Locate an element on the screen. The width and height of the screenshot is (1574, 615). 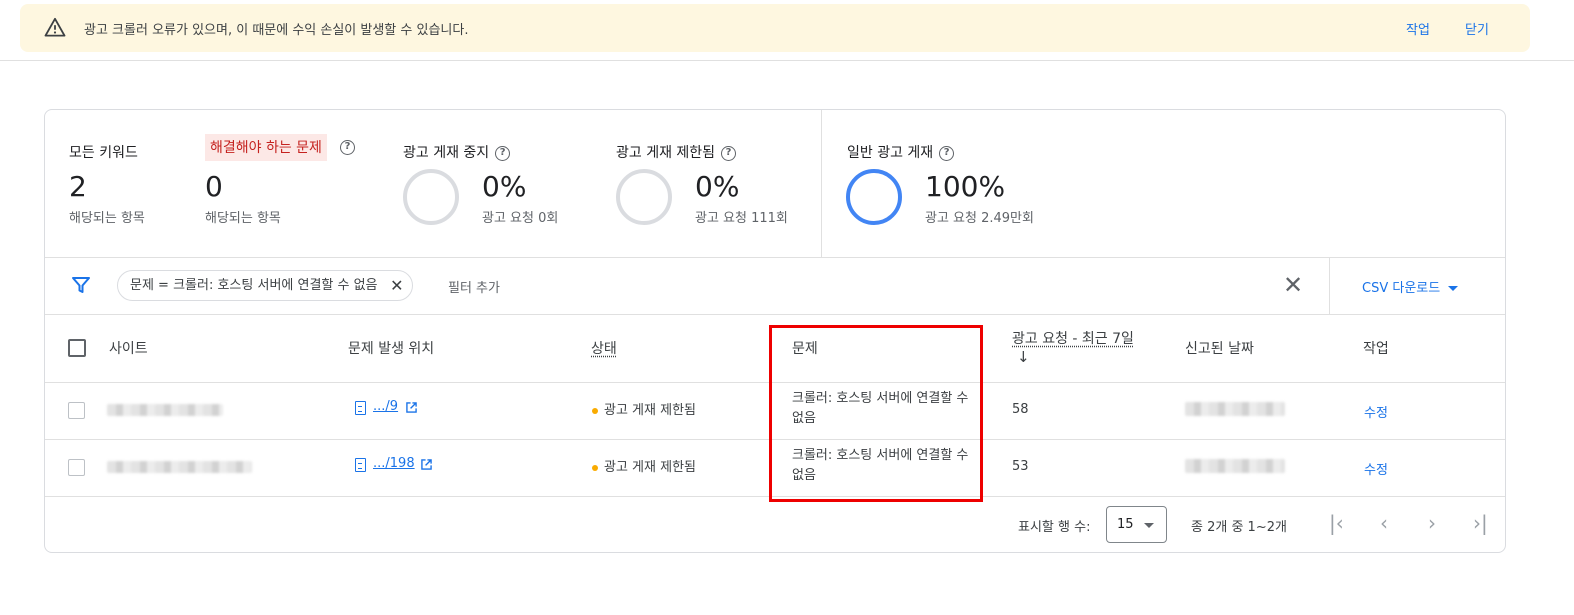
requests-value: 53 is located at coordinates (1020, 466).